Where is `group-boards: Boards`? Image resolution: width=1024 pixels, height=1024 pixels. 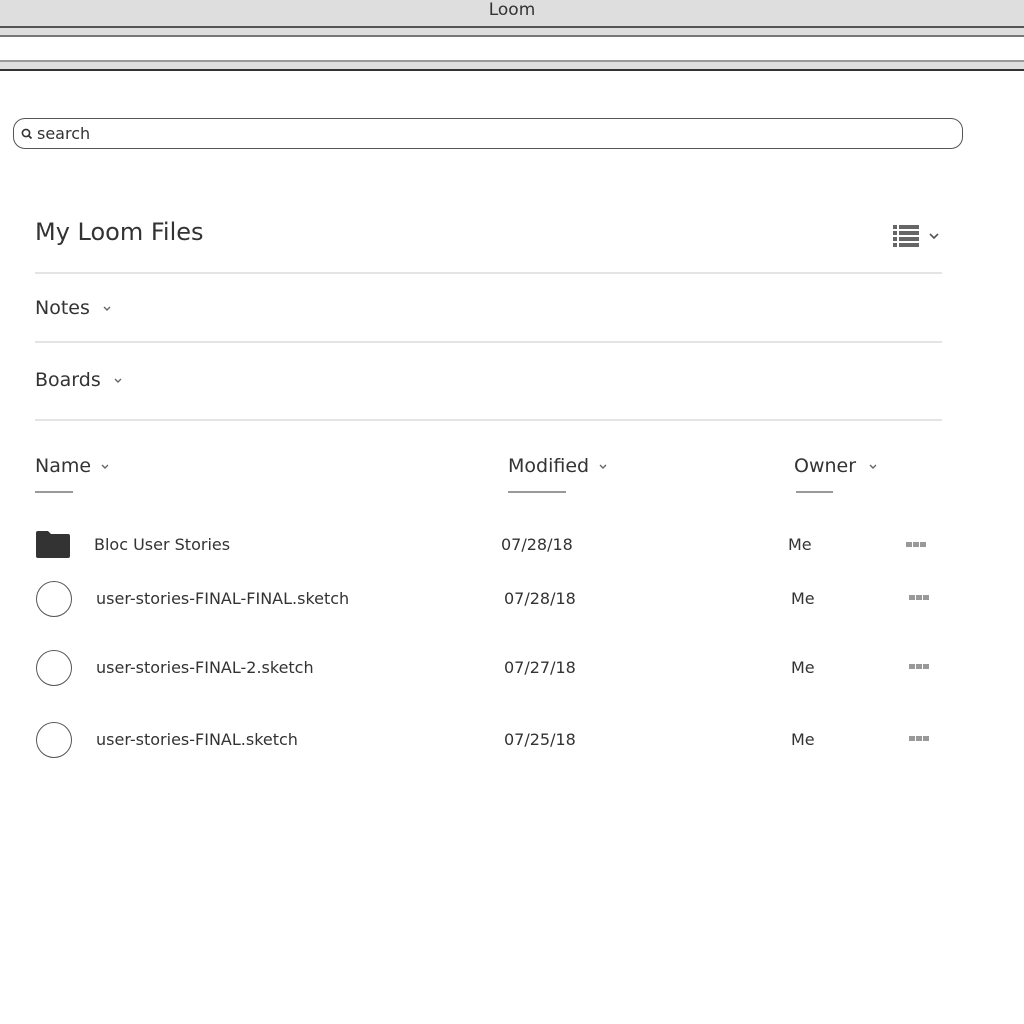
group-boards: Boards is located at coordinates (79, 380).